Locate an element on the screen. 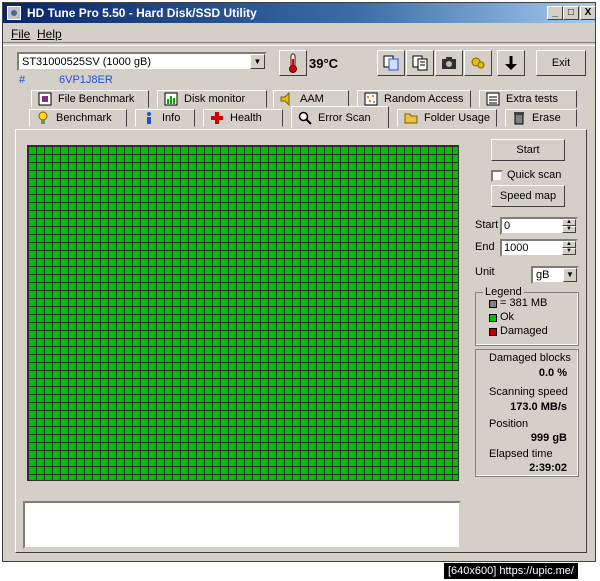 This screenshot has height=581, width=600. copy-all-button is located at coordinates (420, 63).